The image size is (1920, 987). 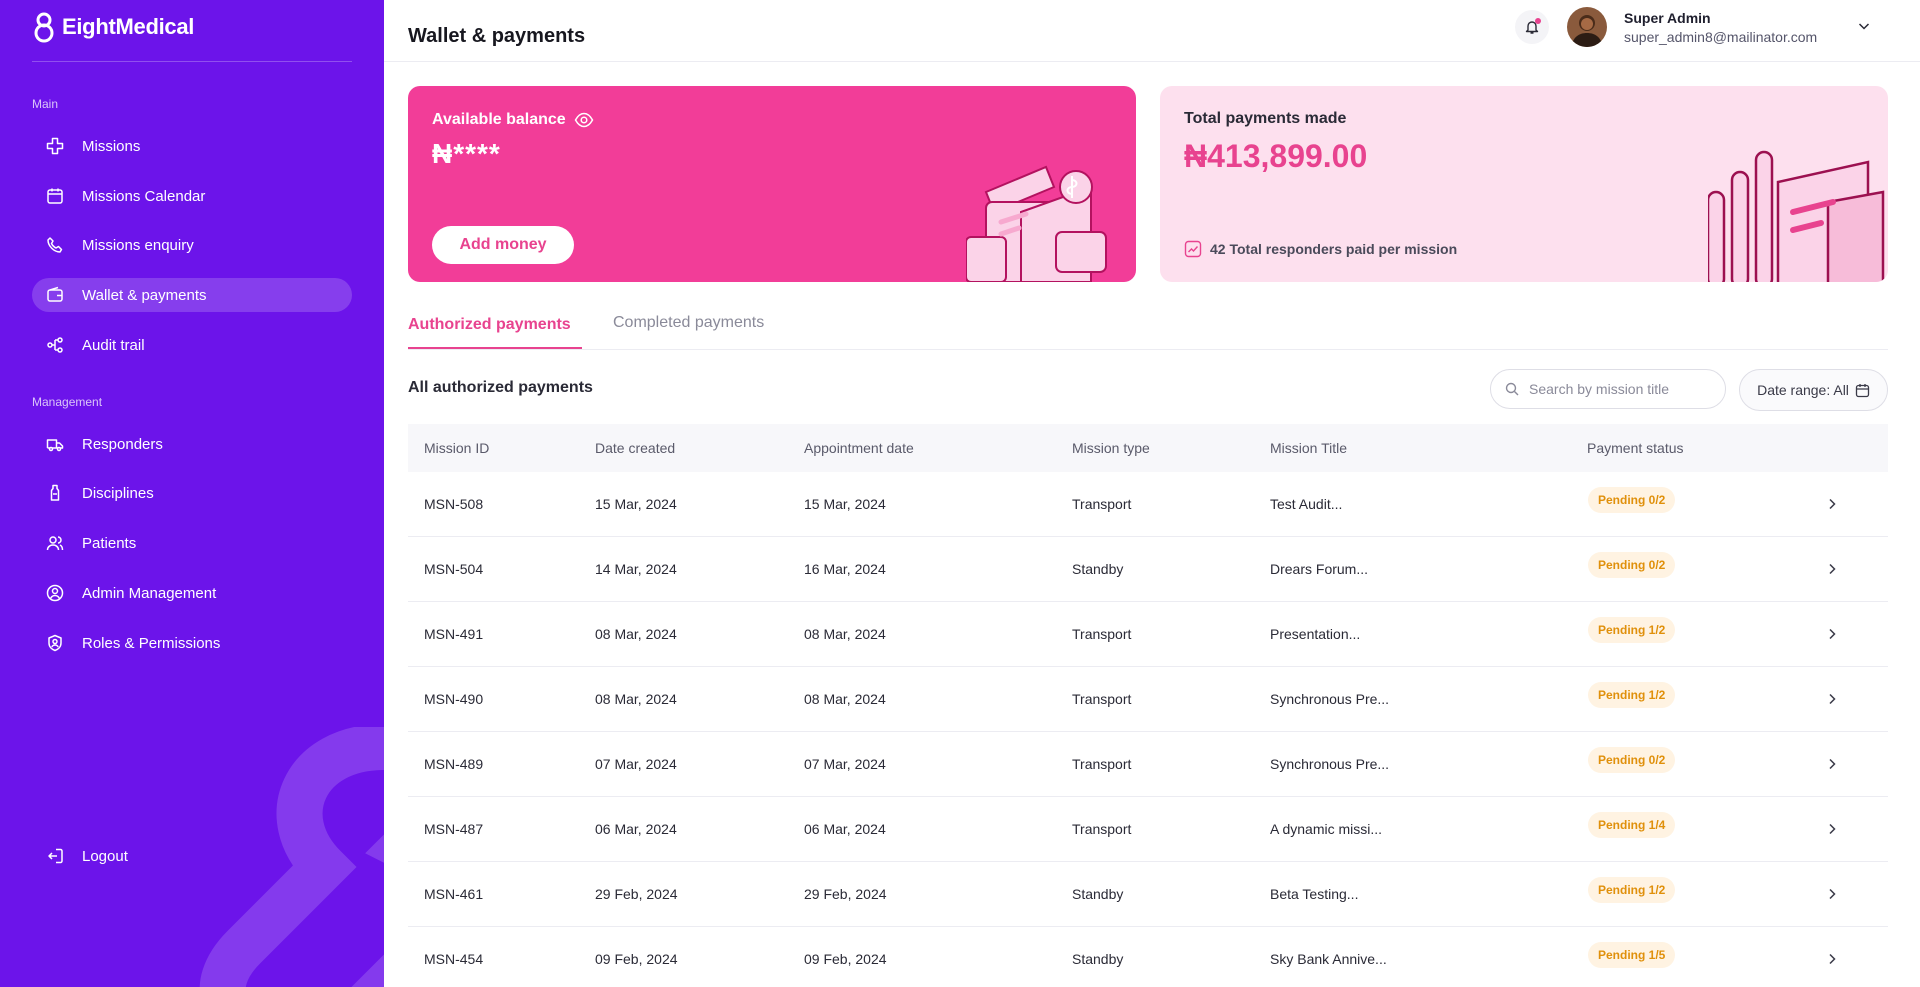 I want to click on notification-dot, so click(x=1538, y=21).